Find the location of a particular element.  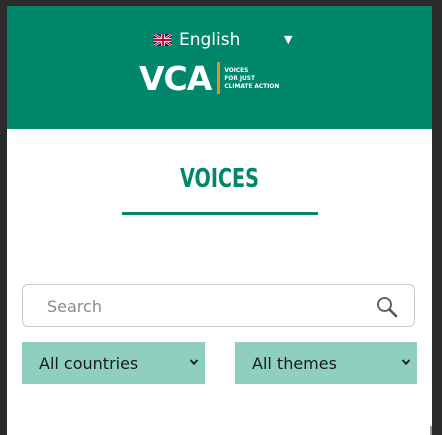

logo-tagline-line: FOR JUST is located at coordinates (239, 78).